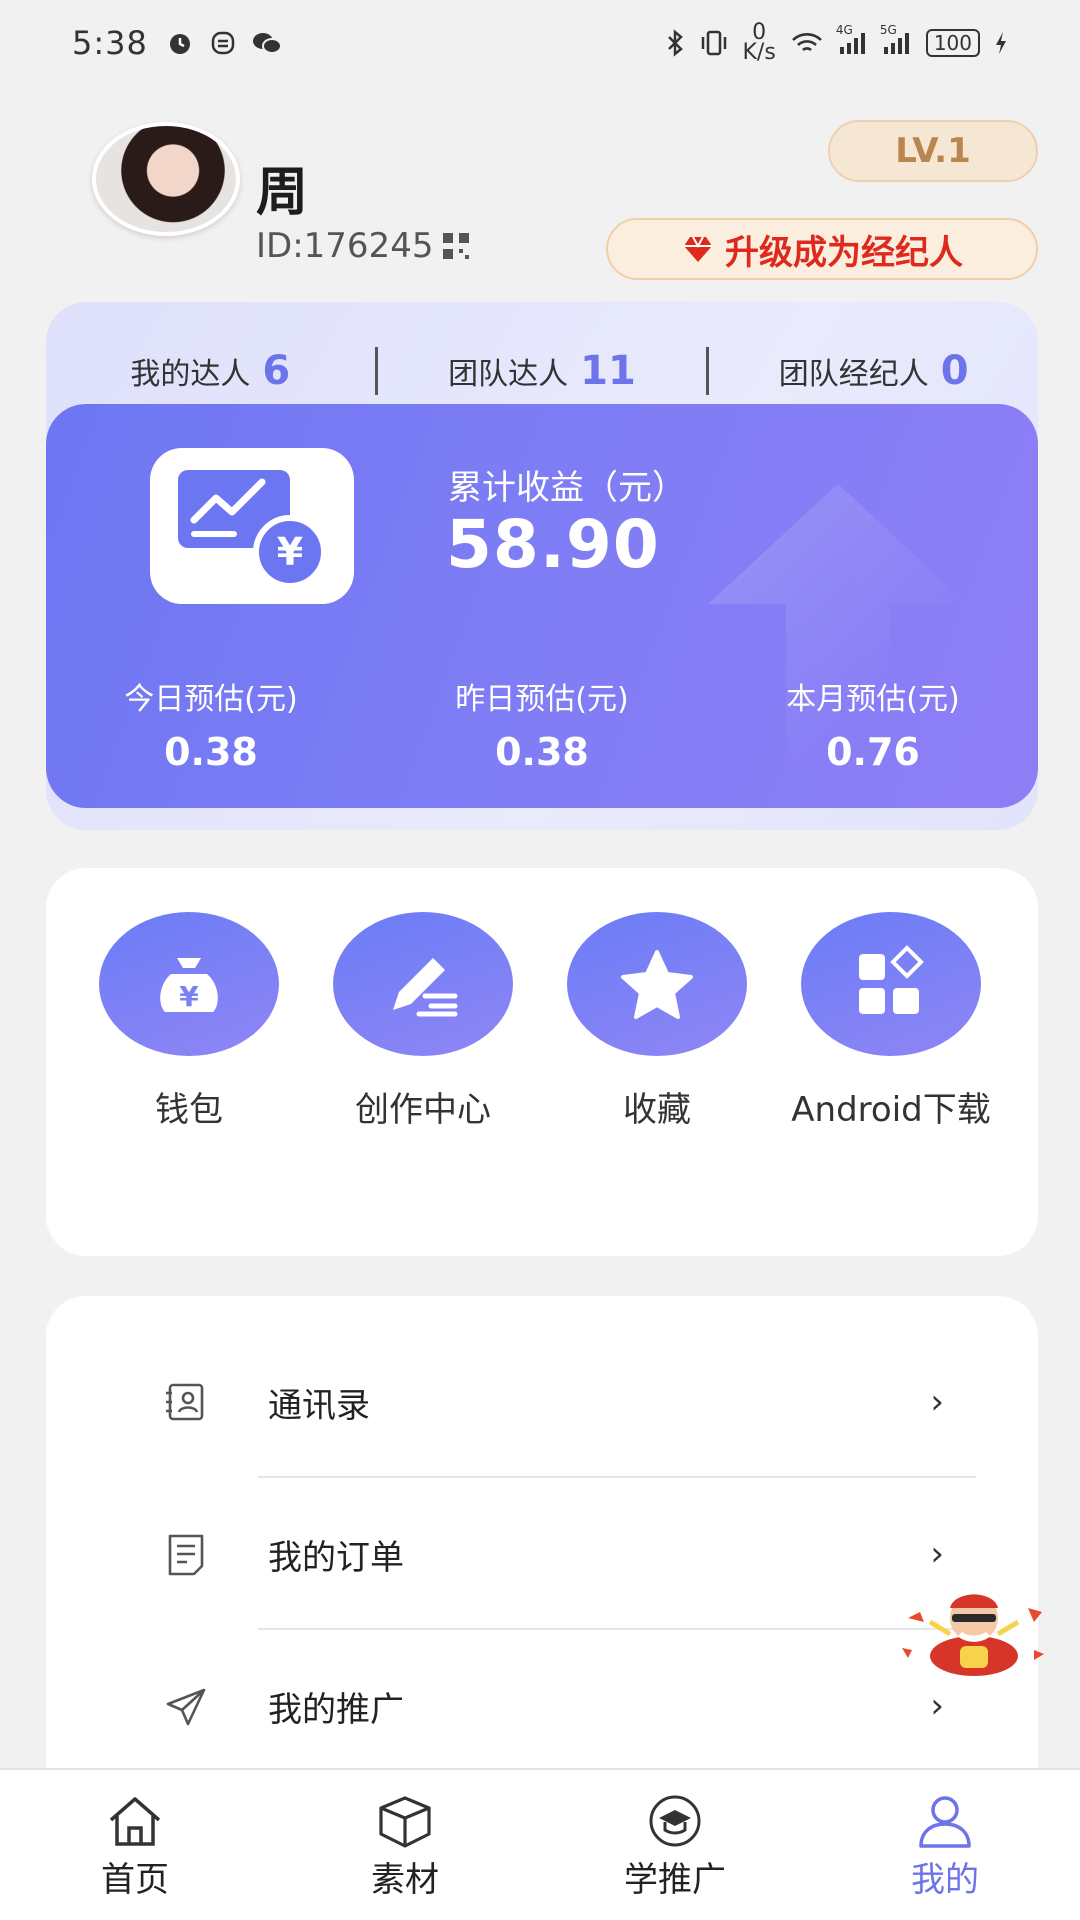 This screenshot has width=1080, height=1920. I want to click on yesterday-estimate: 昨日预估(元) 0.38, so click(542, 728).